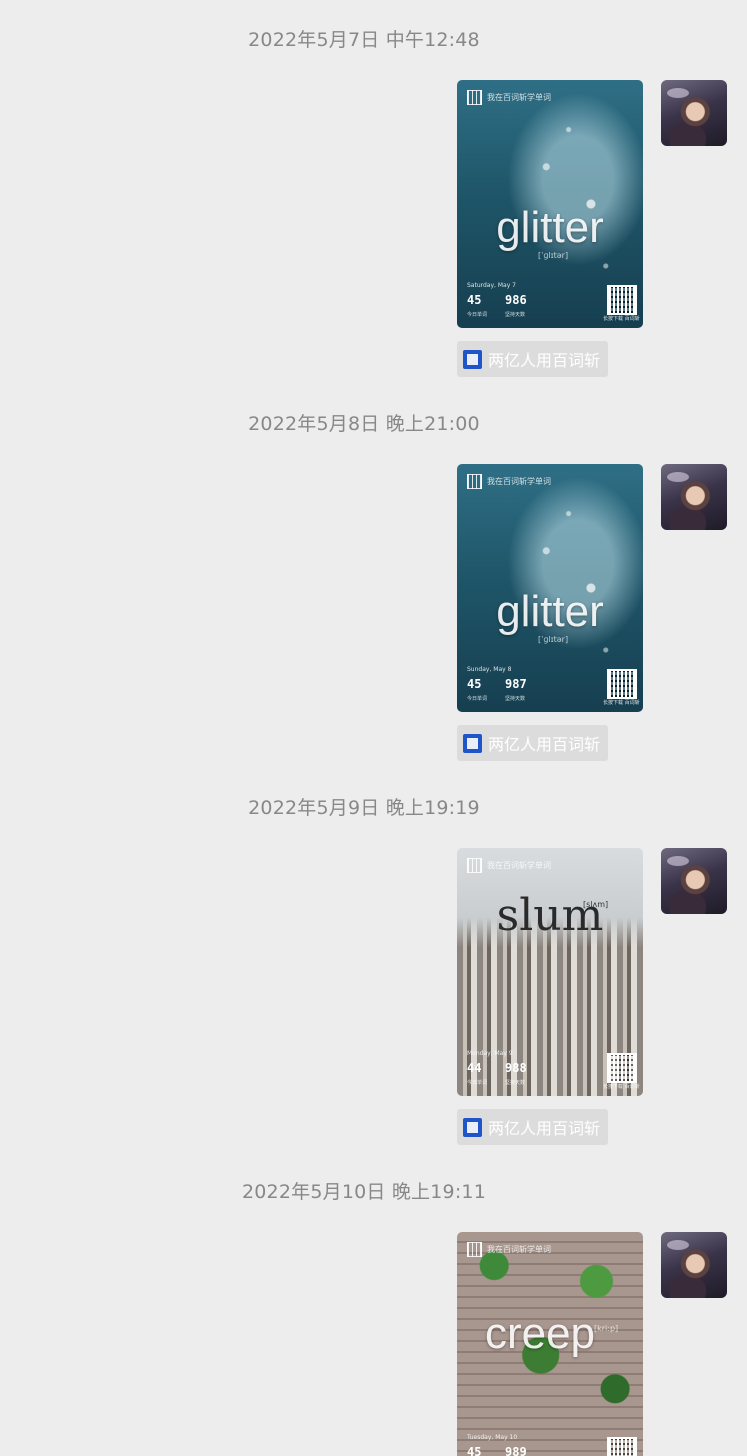 Image resolution: width=747 pixels, height=1456 pixels. Describe the element at coordinates (516, 1450) in the screenshot. I see `card-streak-count: 989` at that location.